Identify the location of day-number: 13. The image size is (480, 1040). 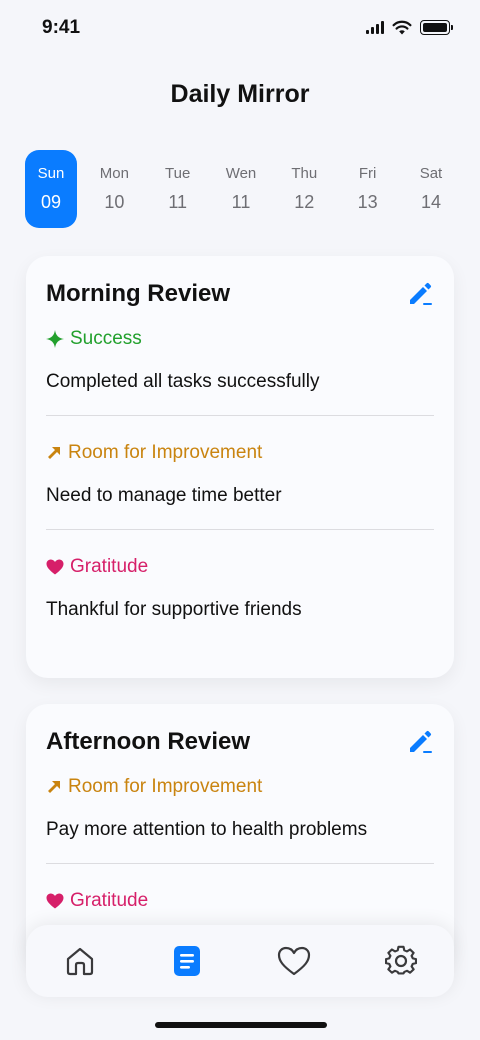
(367, 202).